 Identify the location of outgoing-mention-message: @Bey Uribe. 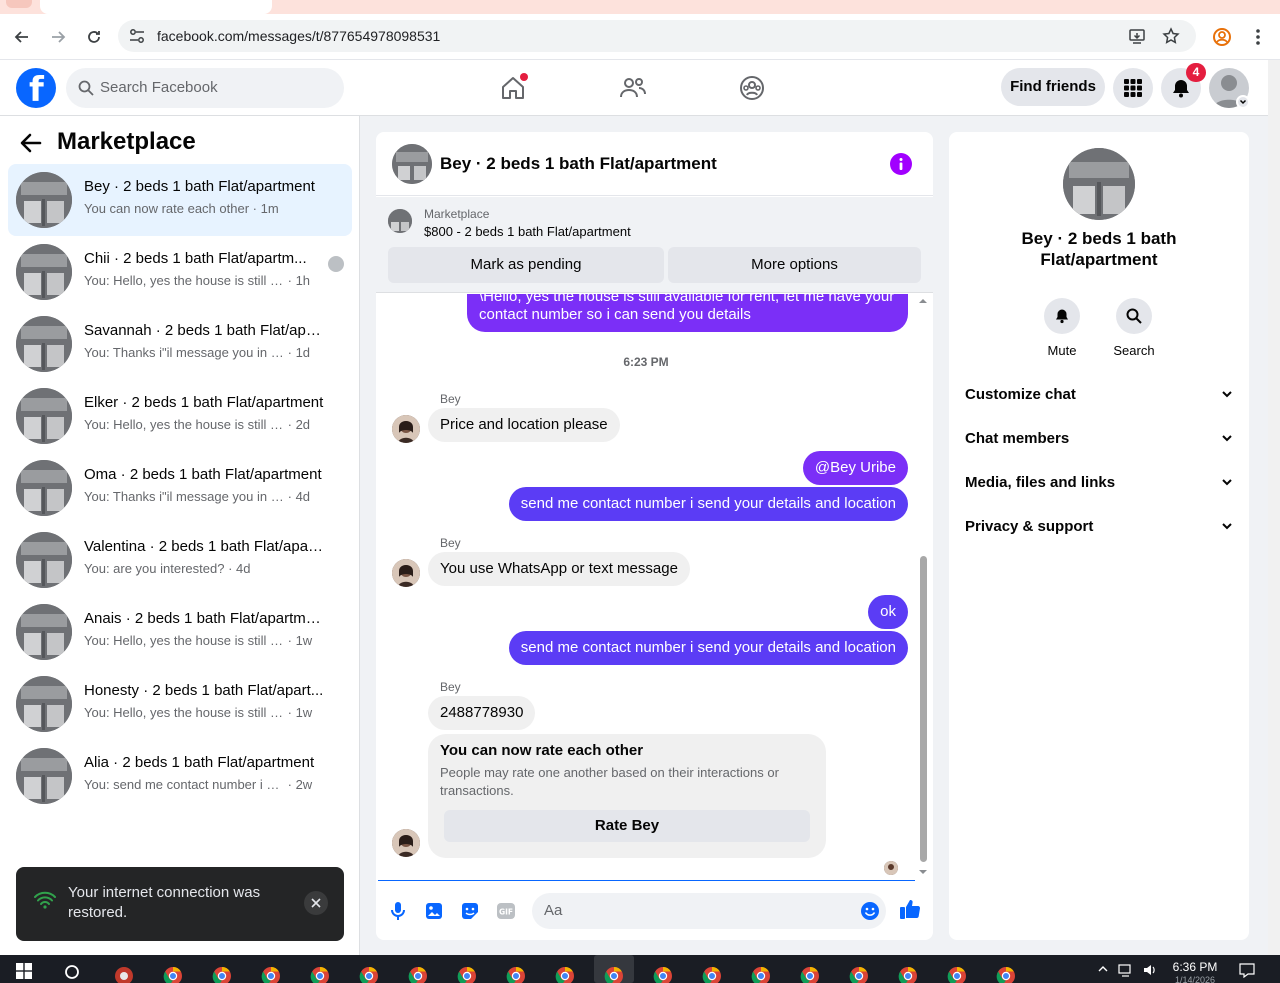
(855, 468).